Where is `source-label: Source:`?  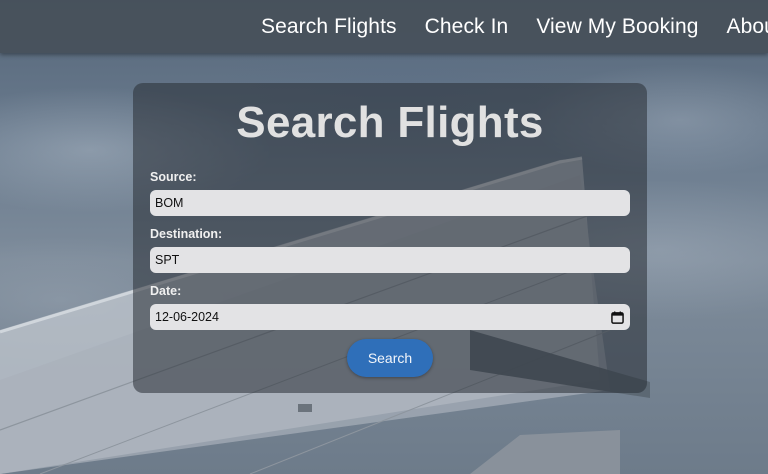 source-label: Source: is located at coordinates (173, 177).